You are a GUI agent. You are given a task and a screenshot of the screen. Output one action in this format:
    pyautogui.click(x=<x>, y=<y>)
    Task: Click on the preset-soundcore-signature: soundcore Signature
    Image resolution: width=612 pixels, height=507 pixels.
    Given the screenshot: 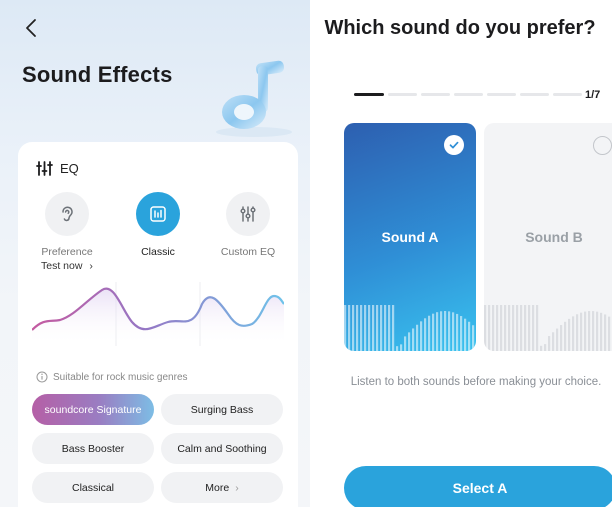 What is the action you would take?
    pyautogui.click(x=93, y=409)
    